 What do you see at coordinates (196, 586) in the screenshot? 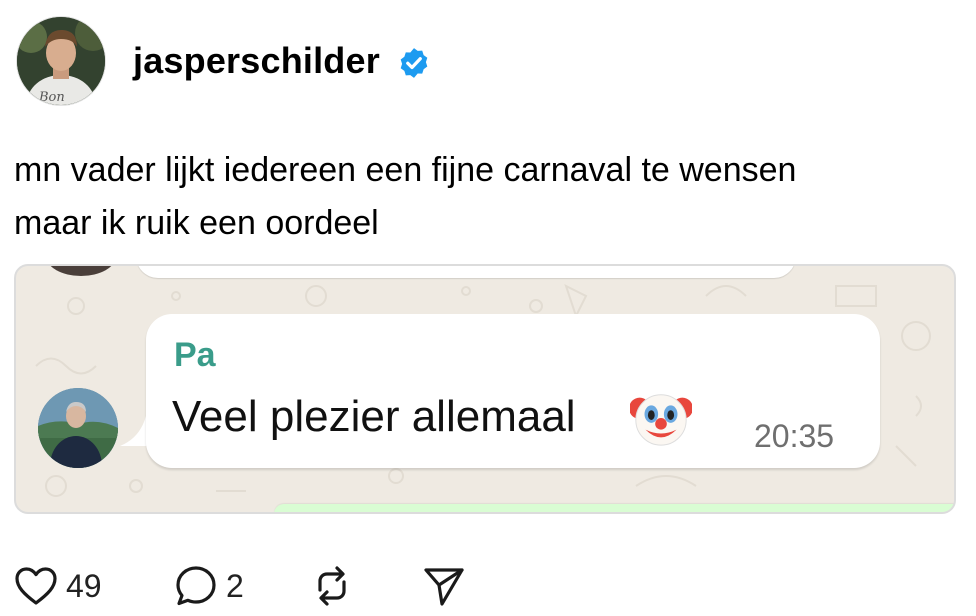
I see `comment-icon` at bounding box center [196, 586].